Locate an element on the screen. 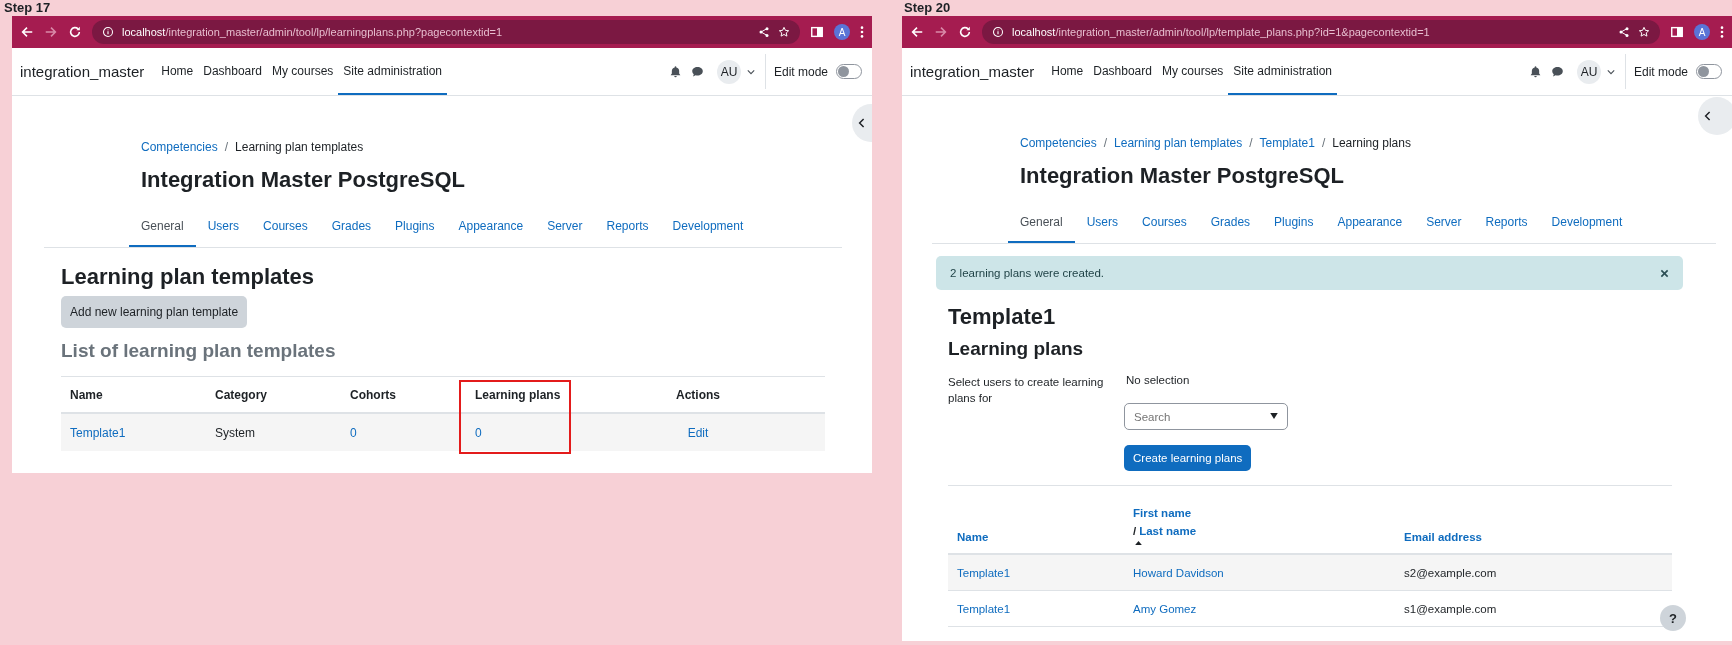  add-template-button: Add new learning plan template is located at coordinates (154, 312).